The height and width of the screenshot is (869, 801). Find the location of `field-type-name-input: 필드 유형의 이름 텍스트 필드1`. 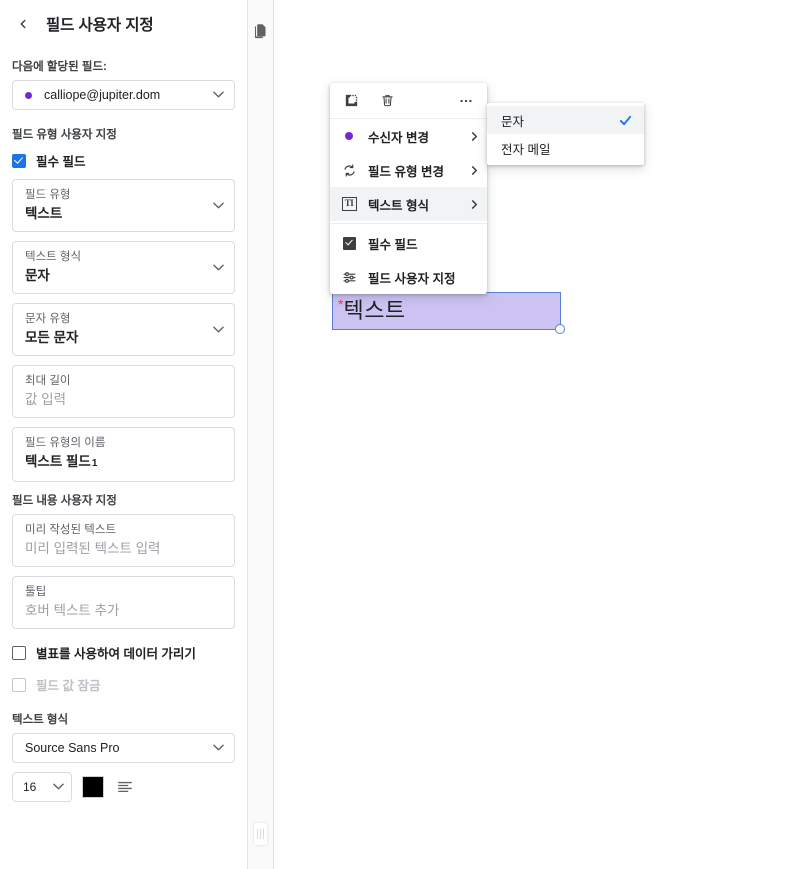

field-type-name-input: 필드 유형의 이름 텍스트 필드1 is located at coordinates (123, 454).